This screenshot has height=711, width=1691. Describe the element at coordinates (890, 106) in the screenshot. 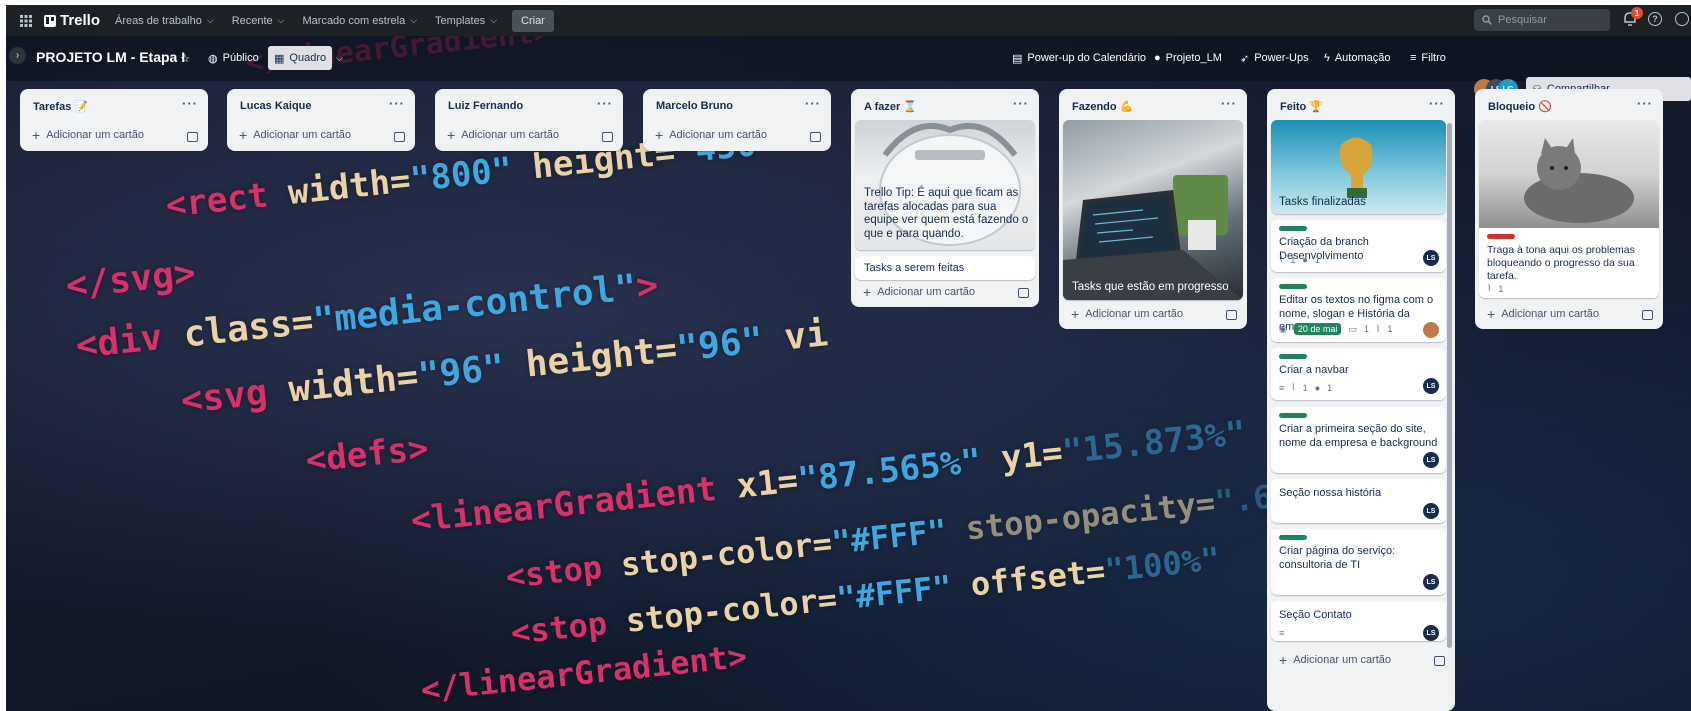

I see `list-title: A fazer ⌛` at that location.